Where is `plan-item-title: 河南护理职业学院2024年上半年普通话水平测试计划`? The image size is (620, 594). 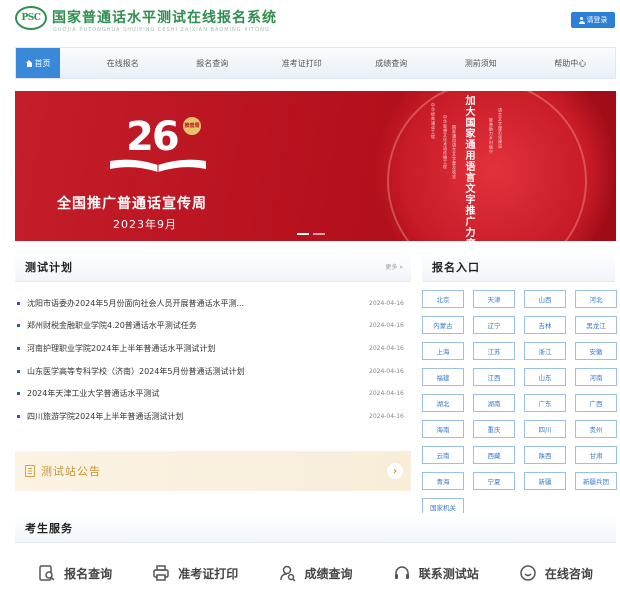
plan-item-title: 河南护理职业学院2024年上半年普通话水平测试计划 is located at coordinates (177, 348).